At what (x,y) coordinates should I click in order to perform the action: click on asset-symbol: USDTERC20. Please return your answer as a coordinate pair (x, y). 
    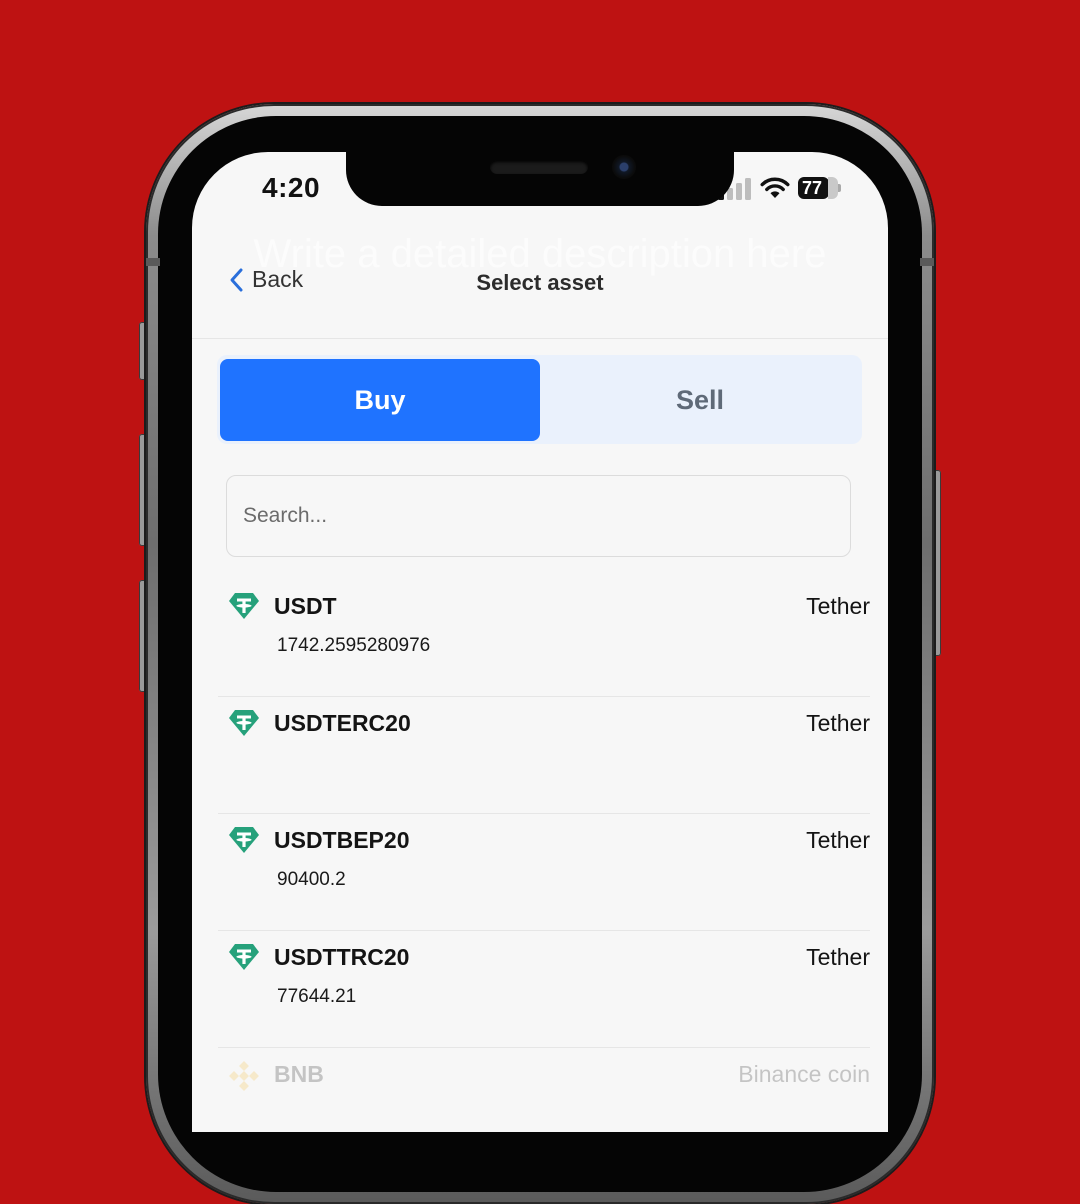
    Looking at the image, I should click on (342, 723).